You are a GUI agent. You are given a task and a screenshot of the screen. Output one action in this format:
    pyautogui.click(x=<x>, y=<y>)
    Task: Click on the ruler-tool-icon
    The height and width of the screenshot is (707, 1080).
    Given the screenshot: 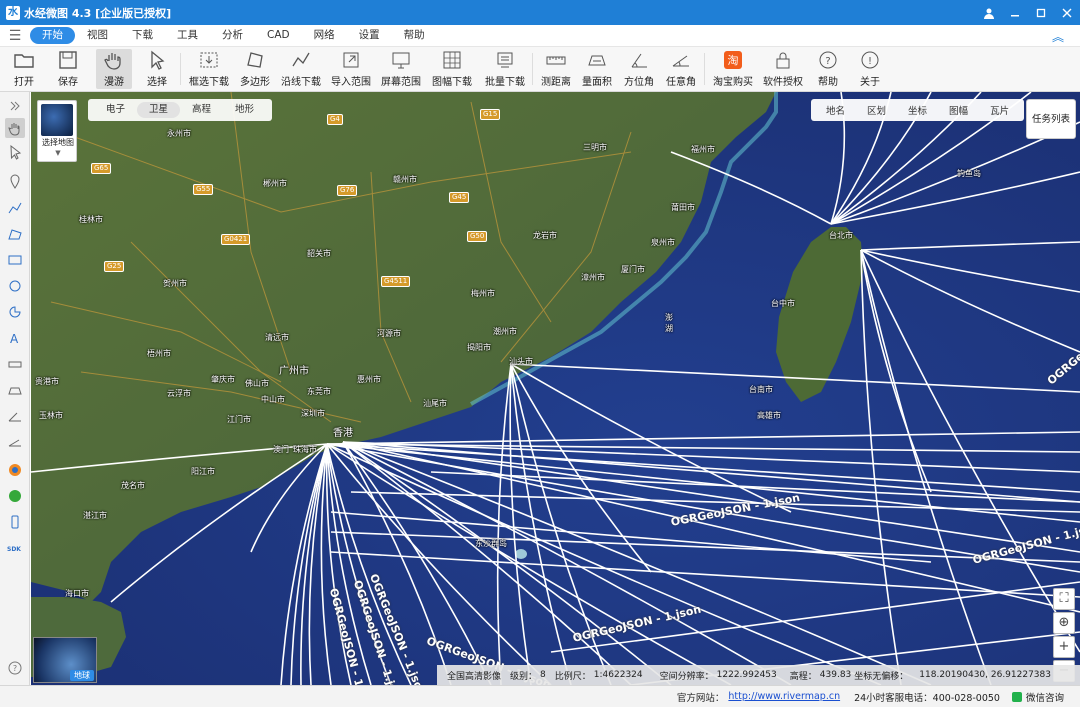 What is the action you would take?
    pyautogui.click(x=15, y=364)
    